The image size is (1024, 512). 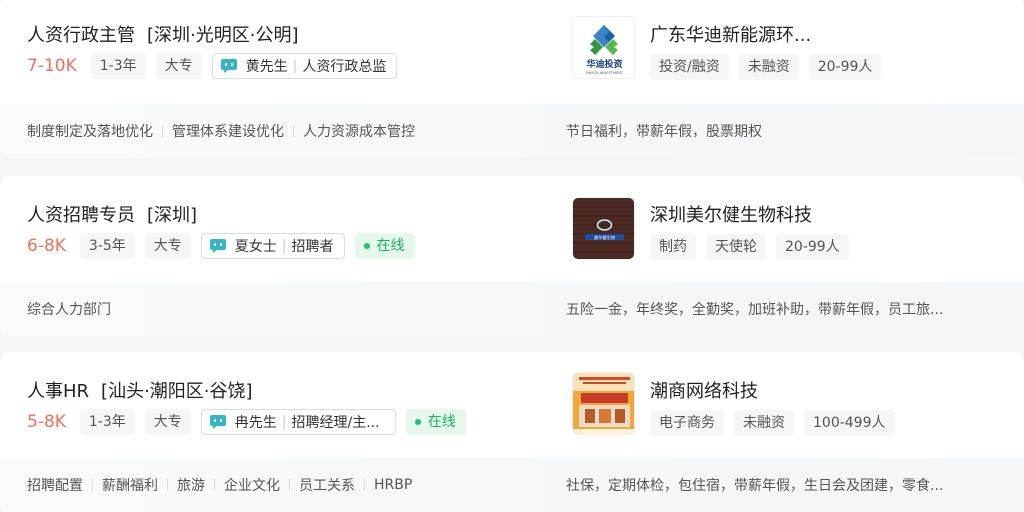 I want to click on svg-text: HUA DI INVESTMENT, so click(x=605, y=73).